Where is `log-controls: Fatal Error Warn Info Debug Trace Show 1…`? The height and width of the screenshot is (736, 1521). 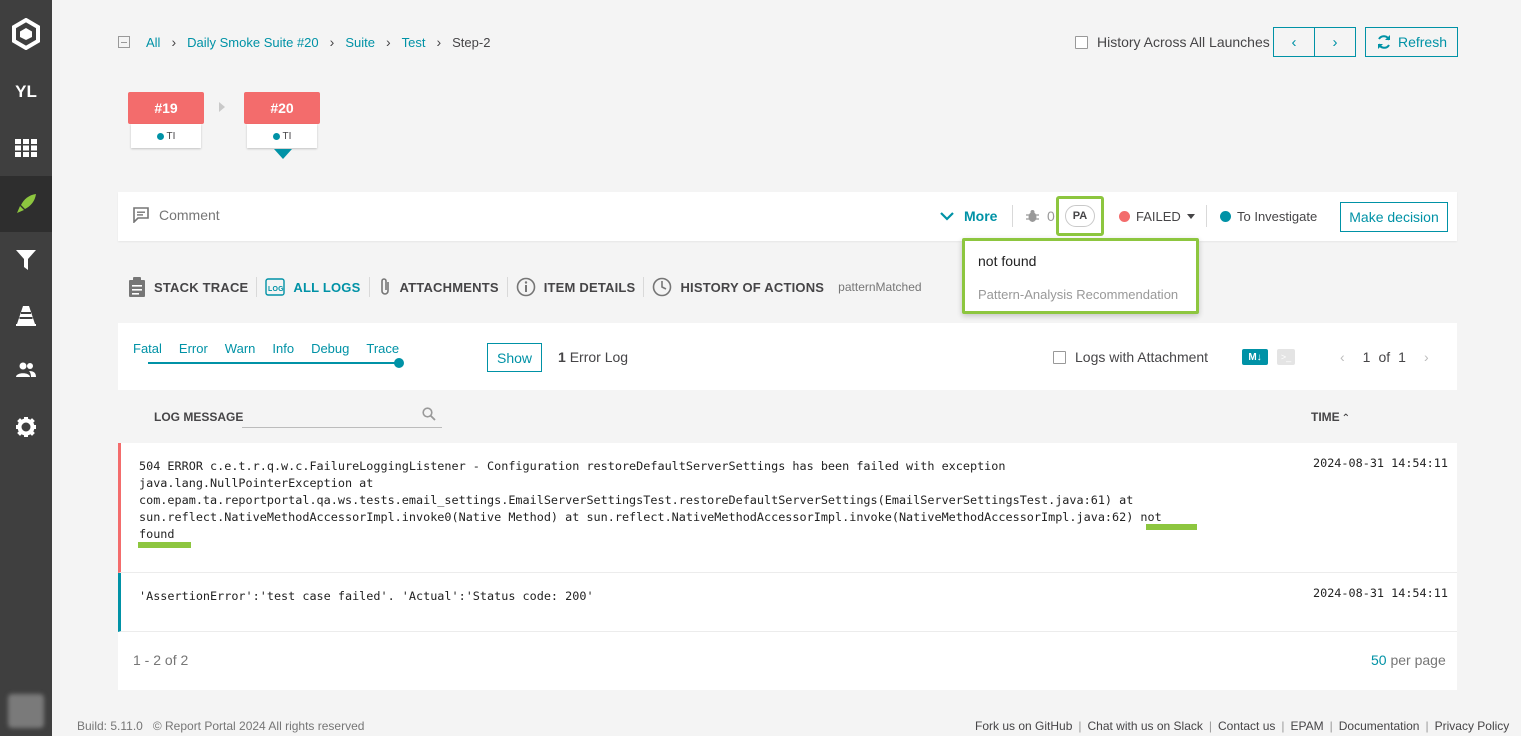 log-controls: Fatal Error Warn Info Debug Trace Show 1… is located at coordinates (787, 356).